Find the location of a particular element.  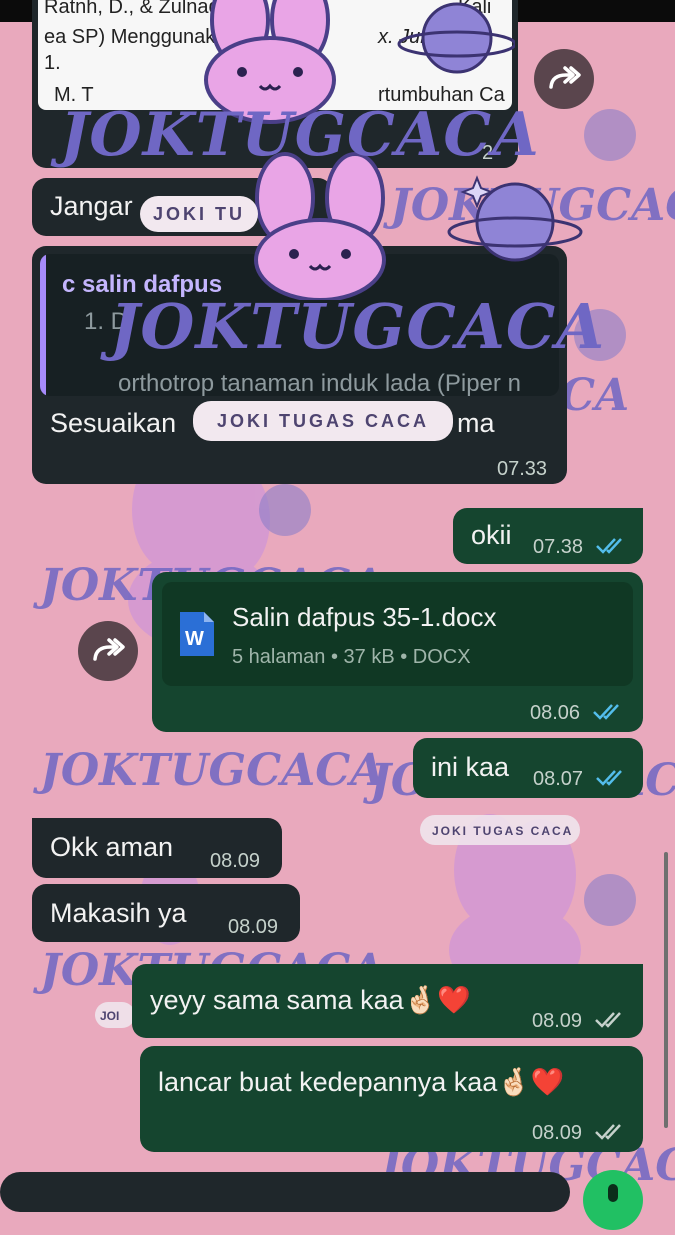

message-time: 07.33 is located at coordinates (522, 469).